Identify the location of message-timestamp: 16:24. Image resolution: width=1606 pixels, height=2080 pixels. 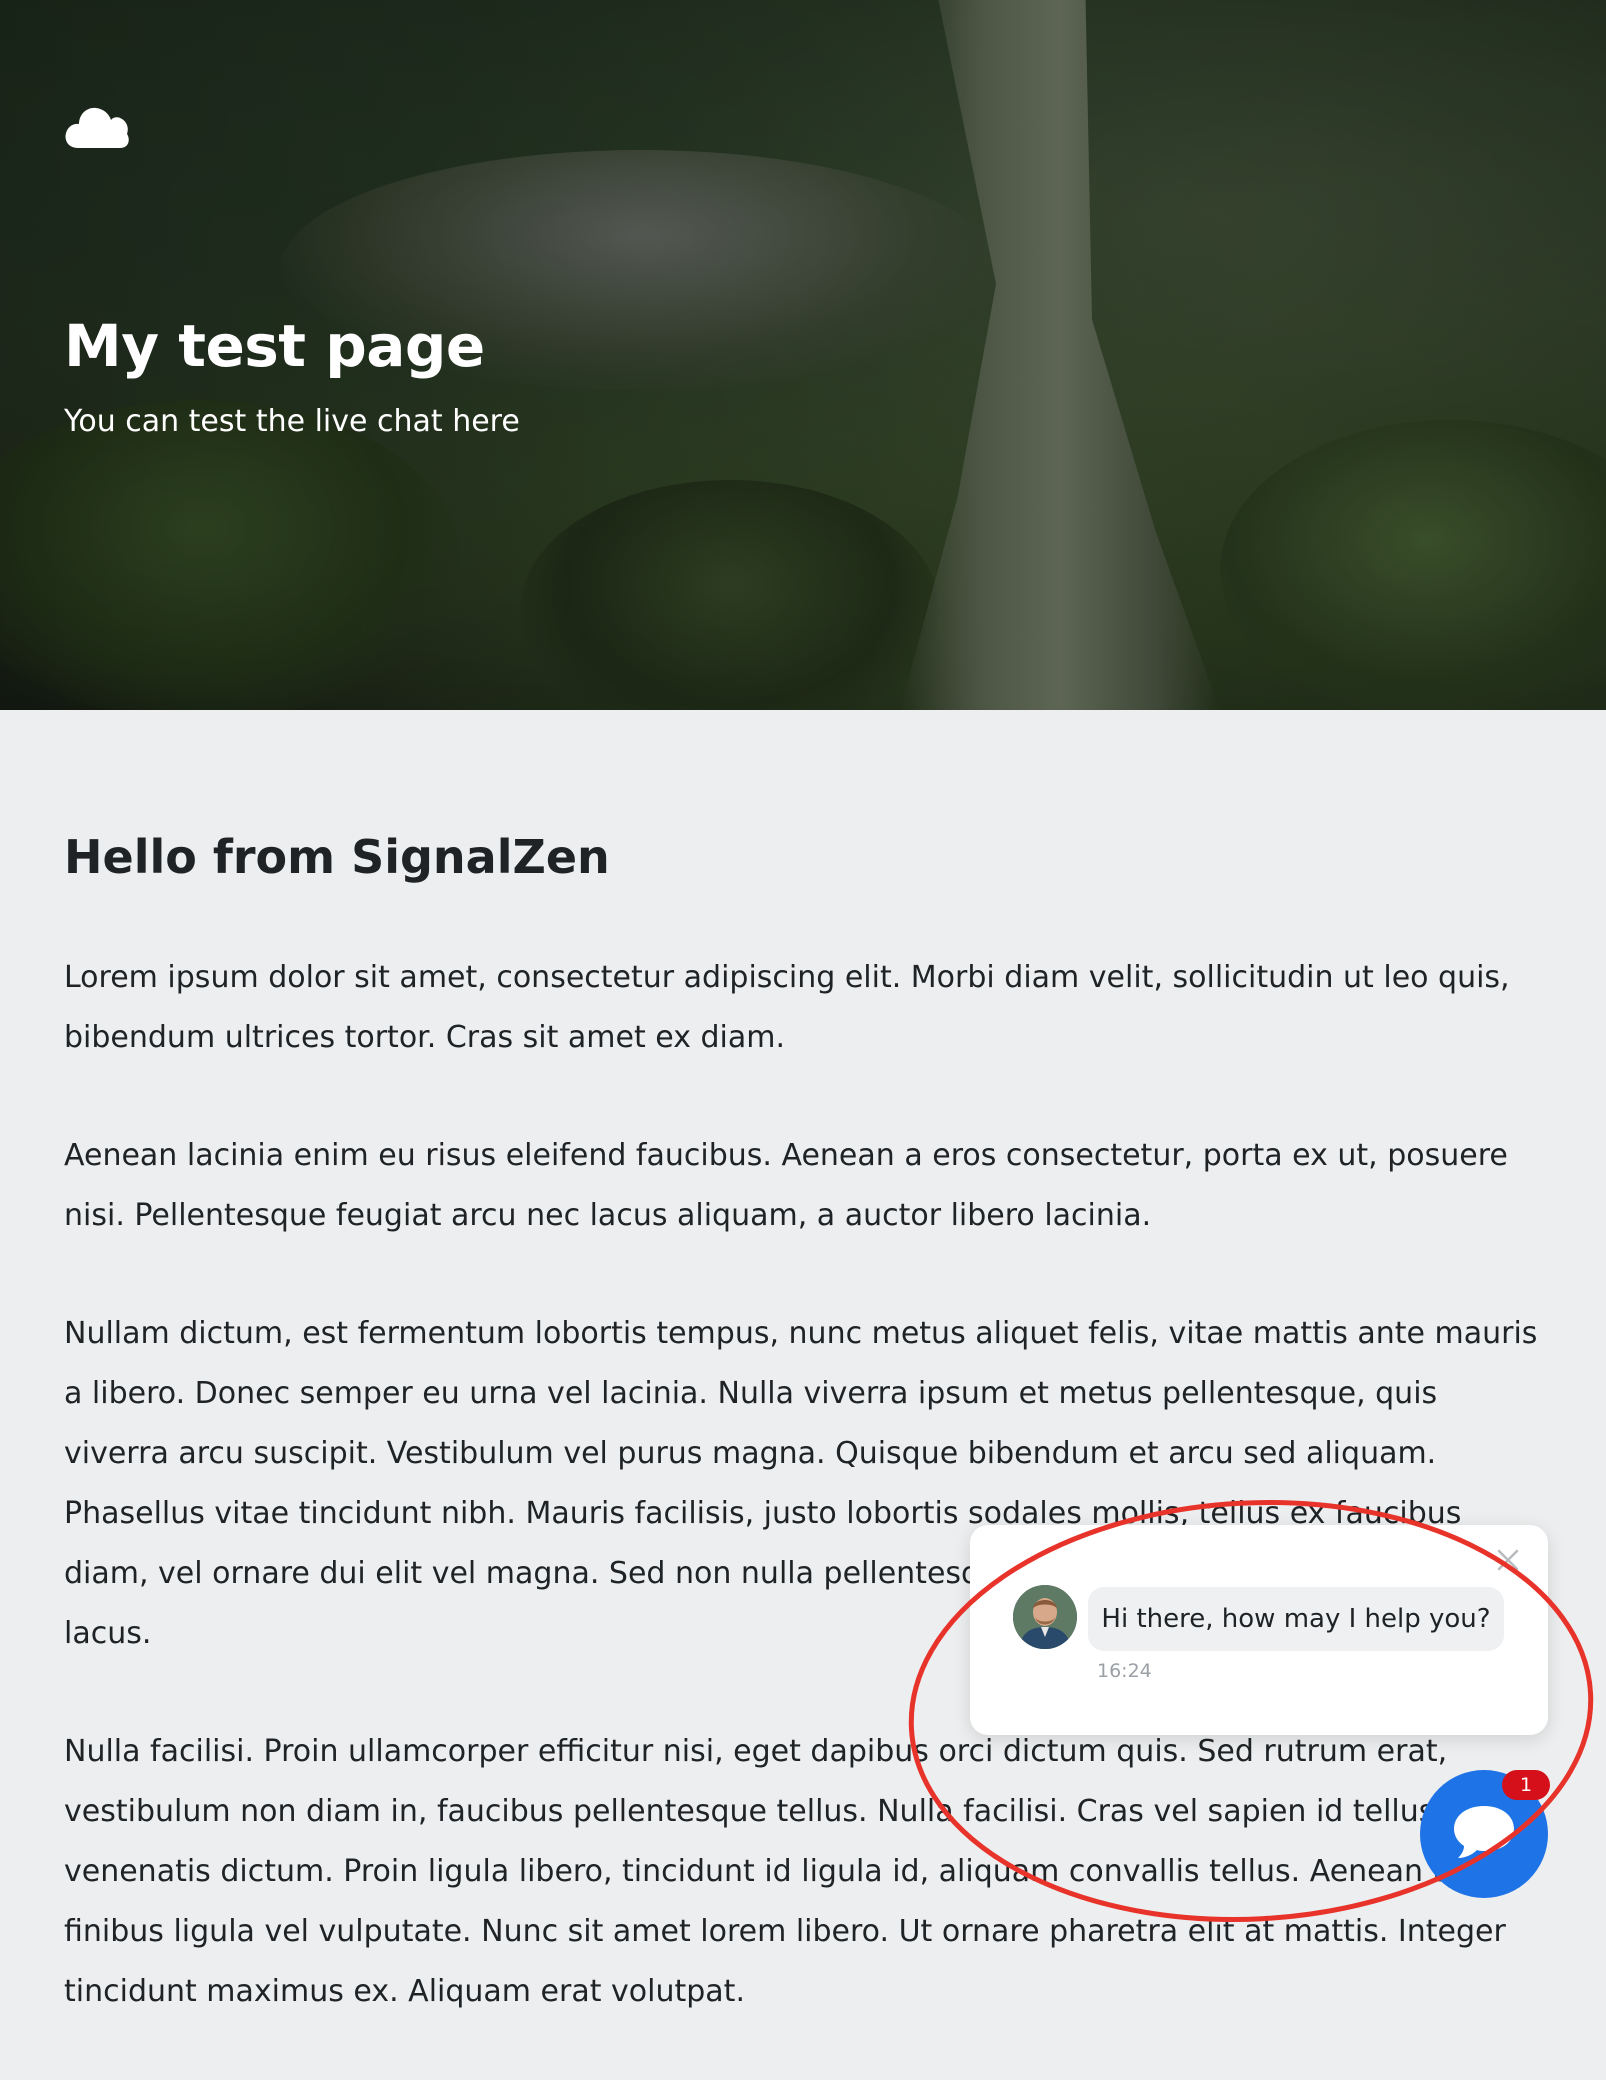
(1124, 1671).